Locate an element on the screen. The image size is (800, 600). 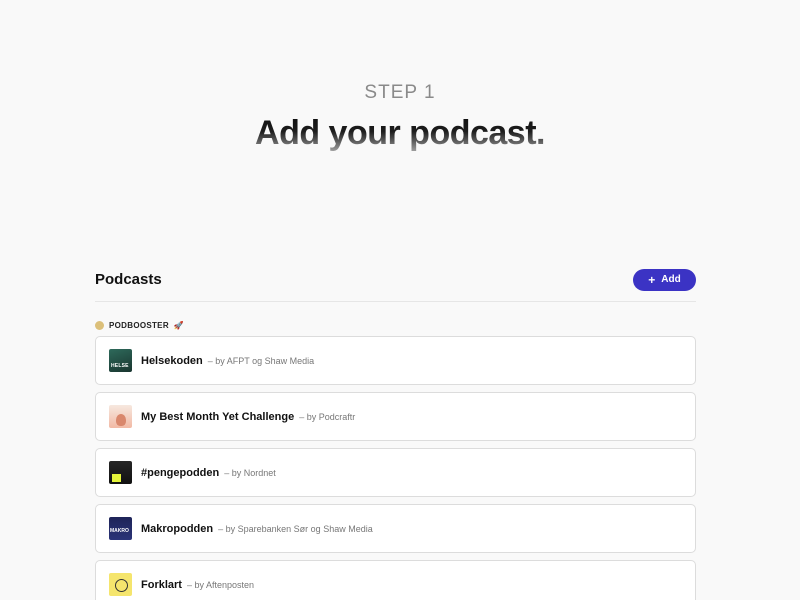
group-header: PODBOOSTER 🚀 is located at coordinates (395, 325).